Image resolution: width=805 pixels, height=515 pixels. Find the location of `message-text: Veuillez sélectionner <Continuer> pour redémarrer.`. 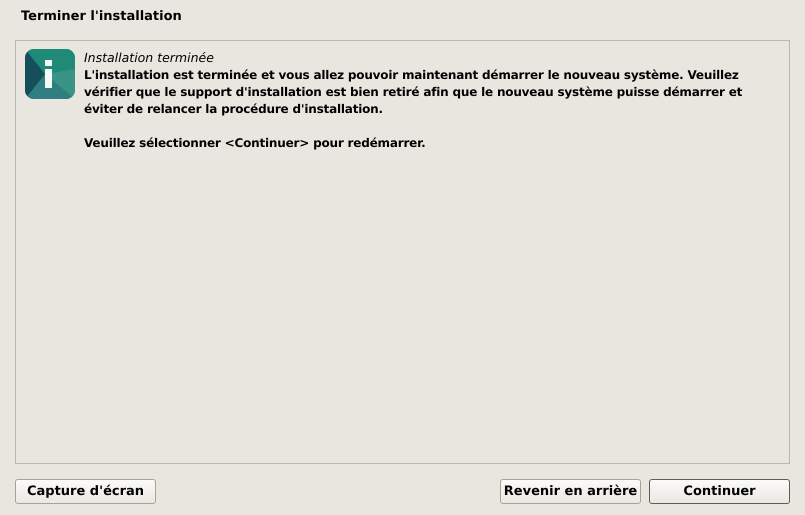

message-text: Veuillez sélectionner <Continuer> pour redémarrer. is located at coordinates (255, 143).